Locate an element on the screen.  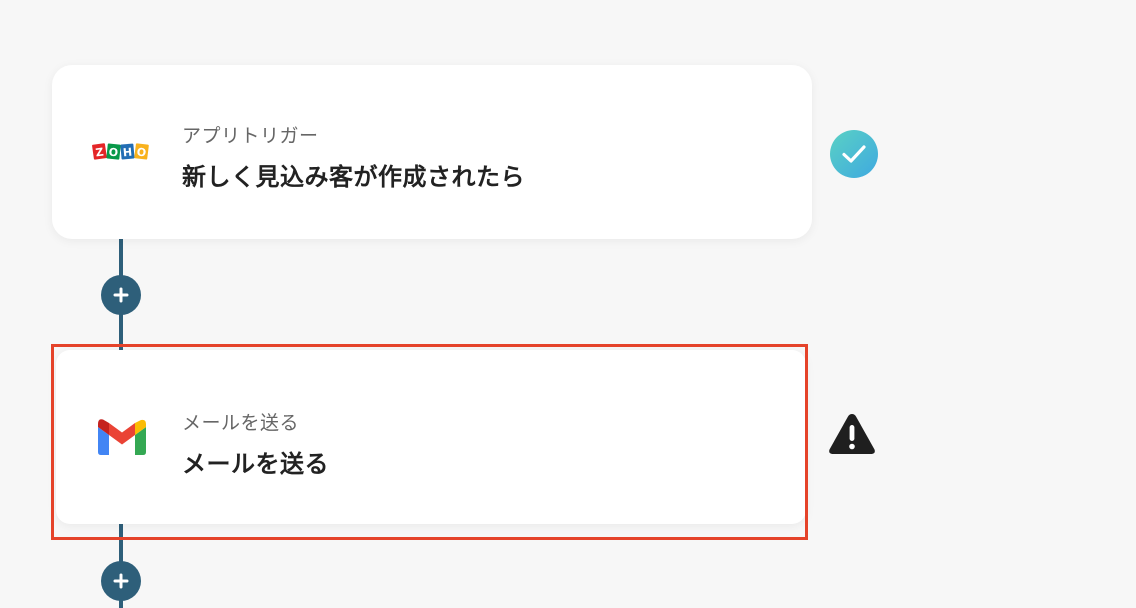
step-title: 新しく見込み客が作成されたら is located at coordinates (353, 177).